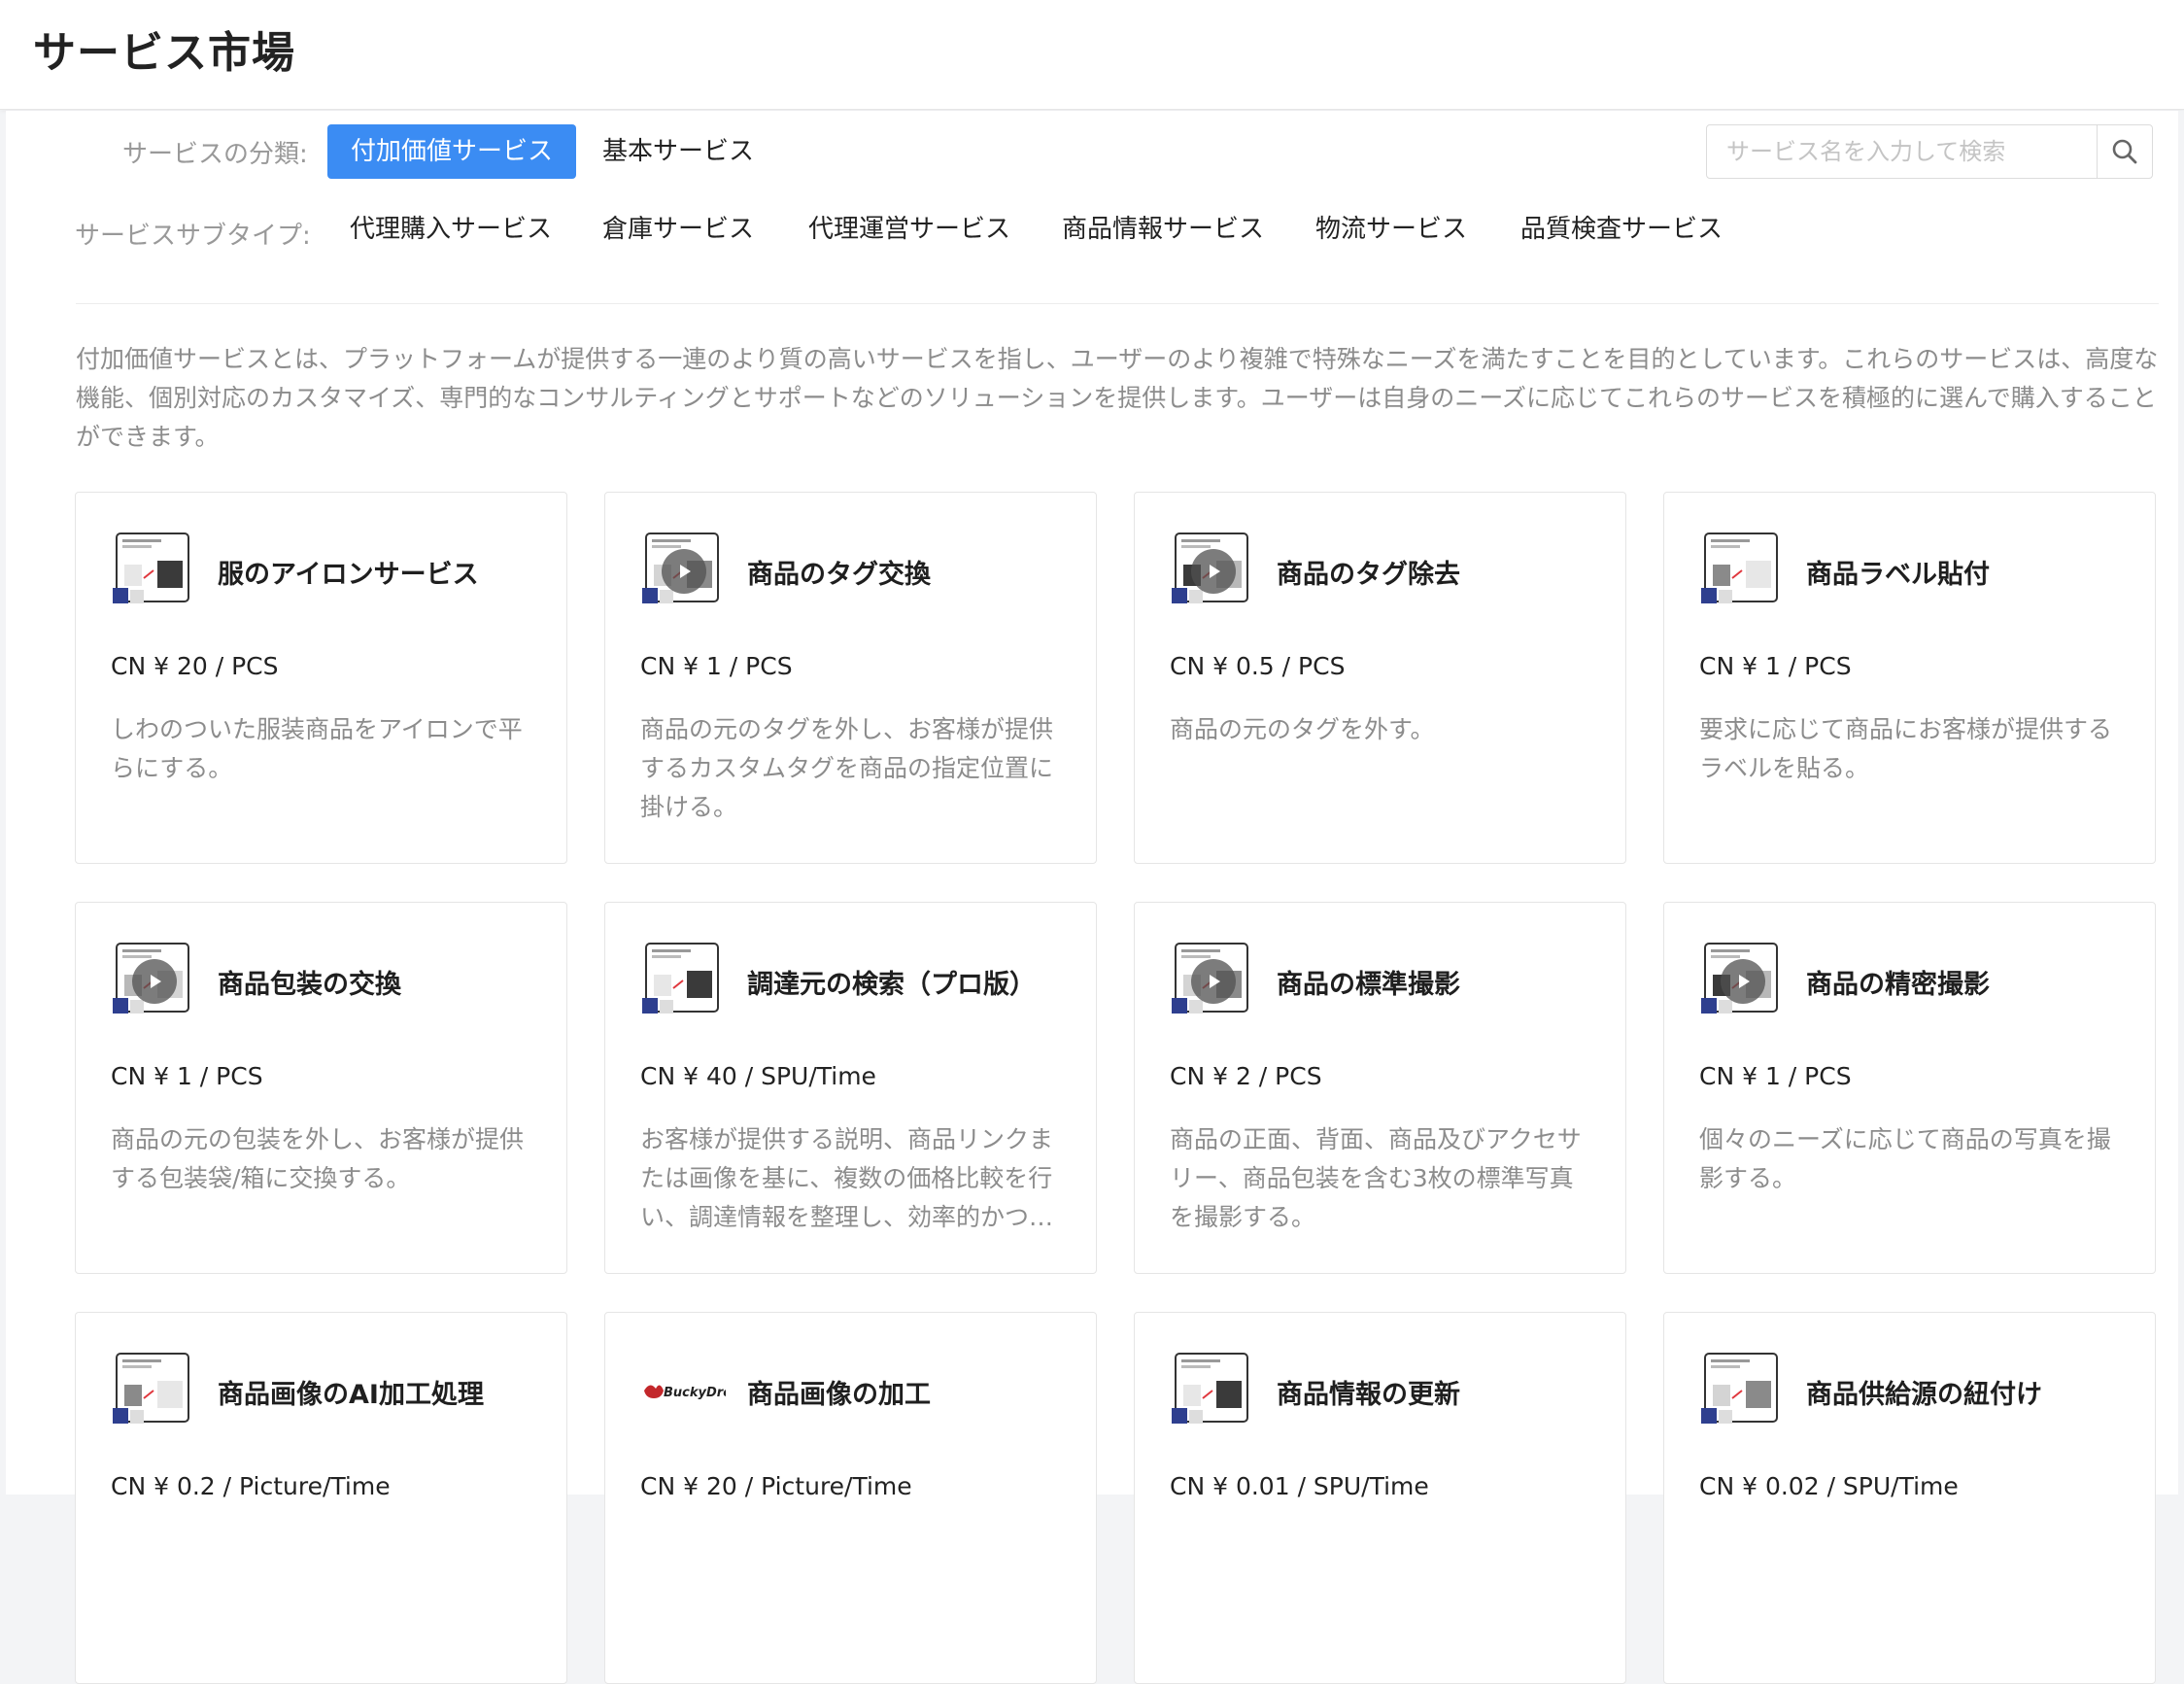 Image resolution: width=2184 pixels, height=1684 pixels. Describe the element at coordinates (451, 229) in the screenshot. I see `subtype-chip-purchasing: 代理購入サービス` at that location.